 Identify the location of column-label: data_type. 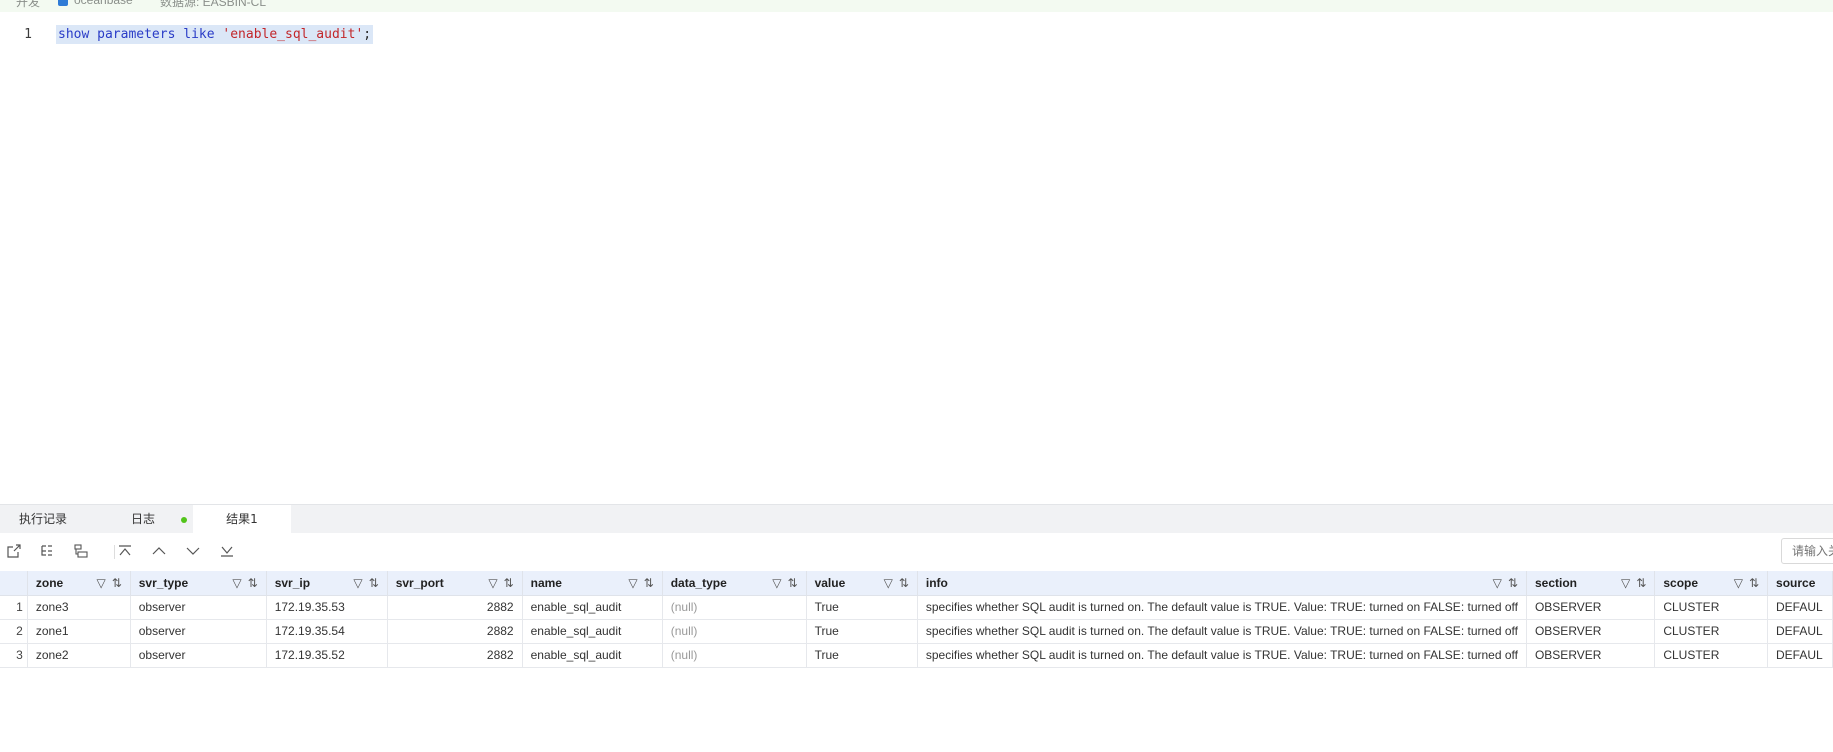
(698, 582).